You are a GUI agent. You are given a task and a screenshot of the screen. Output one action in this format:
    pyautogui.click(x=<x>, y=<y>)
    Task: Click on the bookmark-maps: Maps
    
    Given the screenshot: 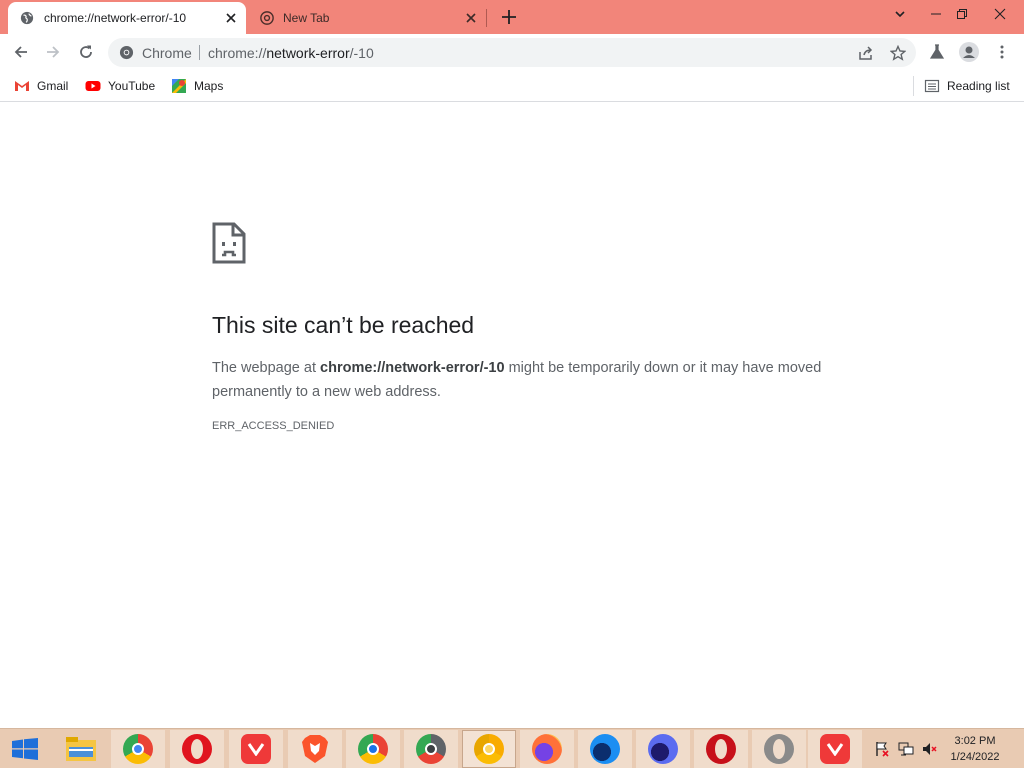 What is the action you would take?
    pyautogui.click(x=197, y=86)
    